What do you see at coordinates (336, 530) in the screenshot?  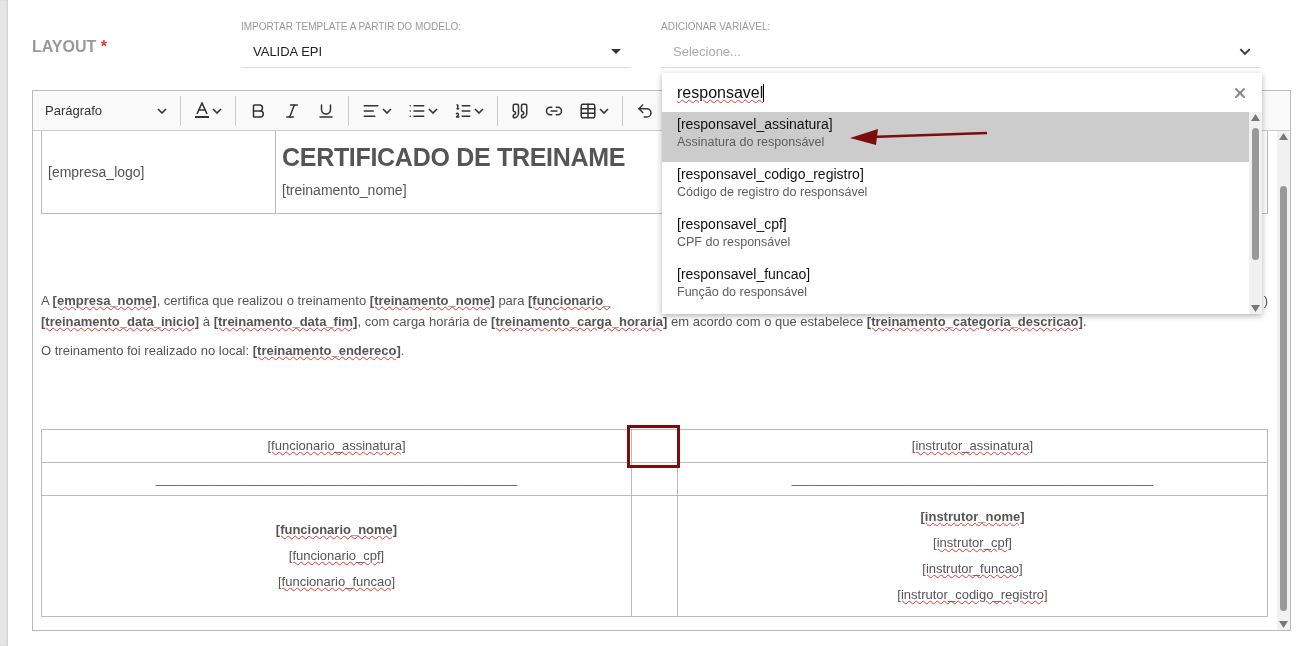 I see `placeholder-text: [funcionario_nome]` at bounding box center [336, 530].